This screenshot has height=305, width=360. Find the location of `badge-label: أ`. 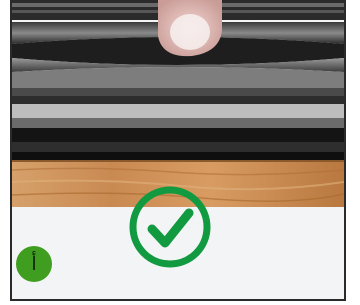

badge-label: أ is located at coordinates (34, 263).